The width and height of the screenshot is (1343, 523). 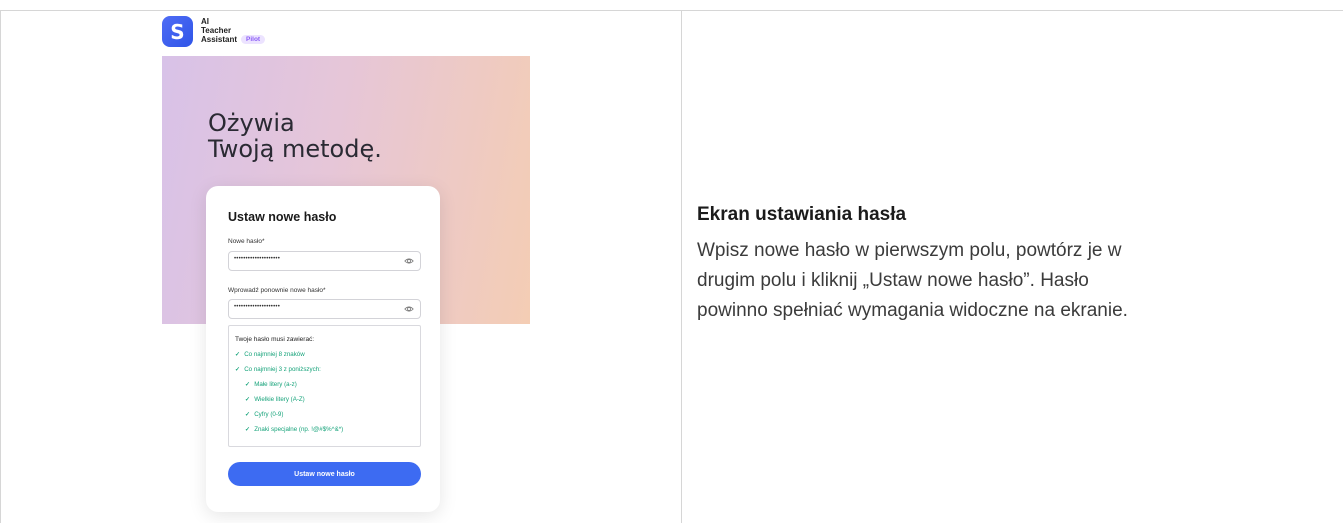 I want to click on requirement-item: ✓ Wielkie litery (A-Z), so click(x=275, y=399).